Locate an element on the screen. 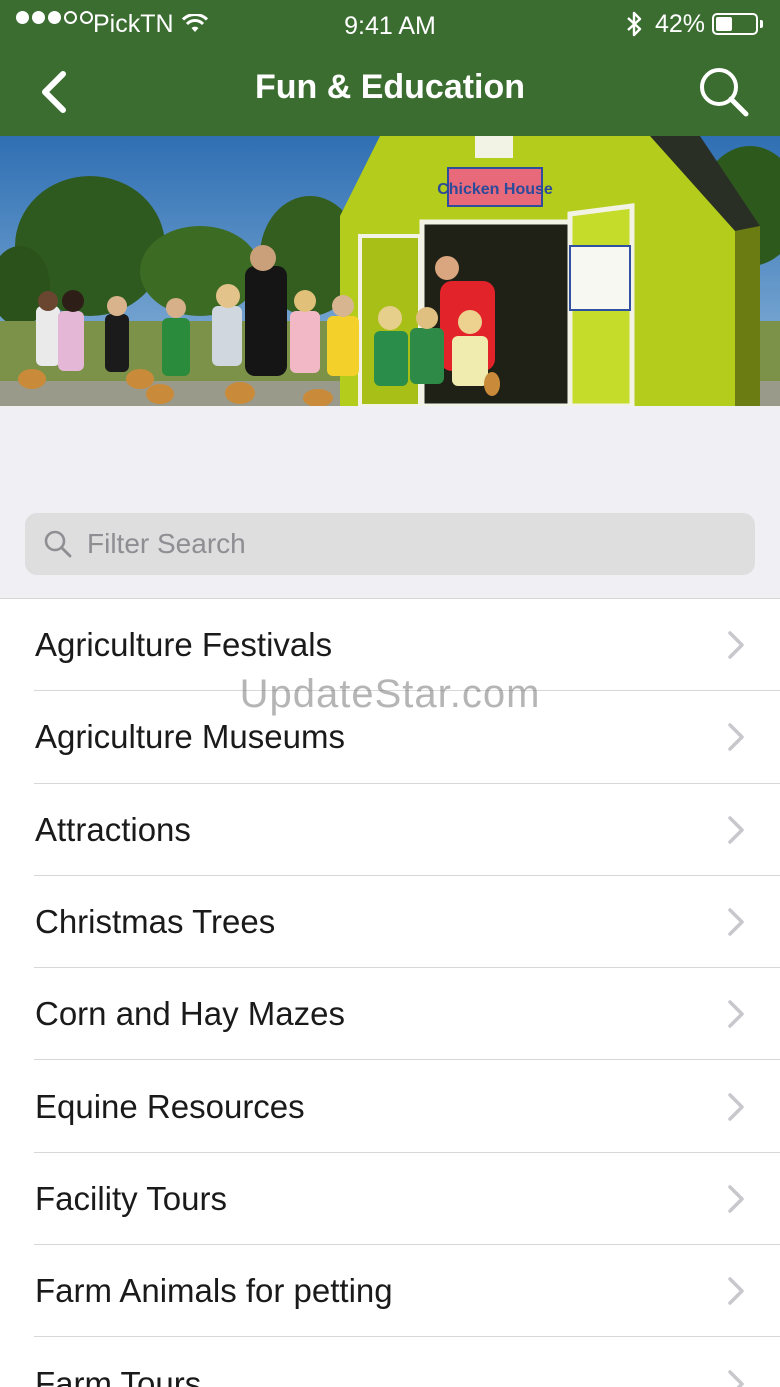 Image resolution: width=780 pixels, height=1387 pixels. battery-percent: 42% is located at coordinates (680, 24).